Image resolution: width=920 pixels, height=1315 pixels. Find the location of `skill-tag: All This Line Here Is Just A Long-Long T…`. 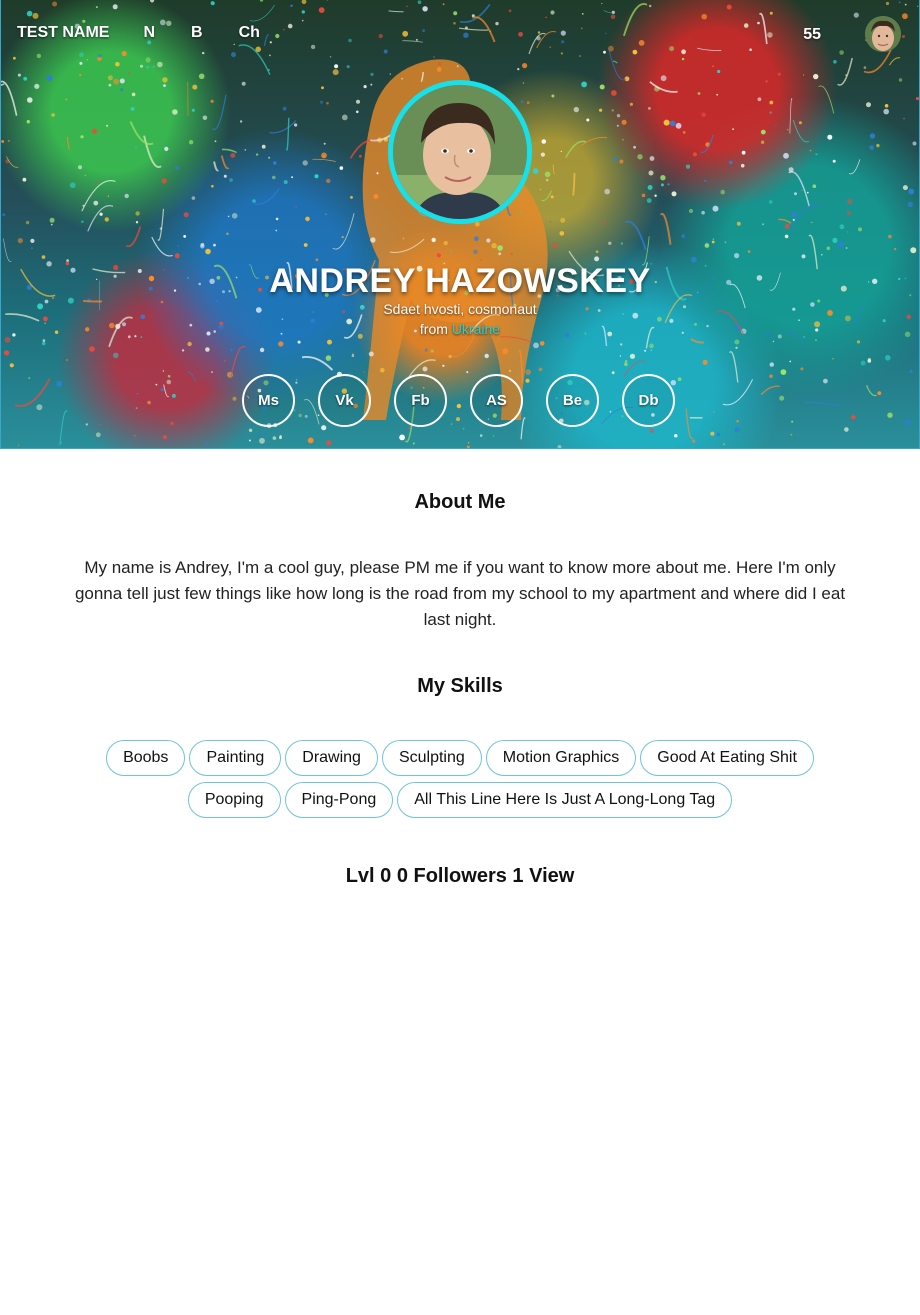

skill-tag: All This Line Here Is Just A Long-Long T… is located at coordinates (565, 800).